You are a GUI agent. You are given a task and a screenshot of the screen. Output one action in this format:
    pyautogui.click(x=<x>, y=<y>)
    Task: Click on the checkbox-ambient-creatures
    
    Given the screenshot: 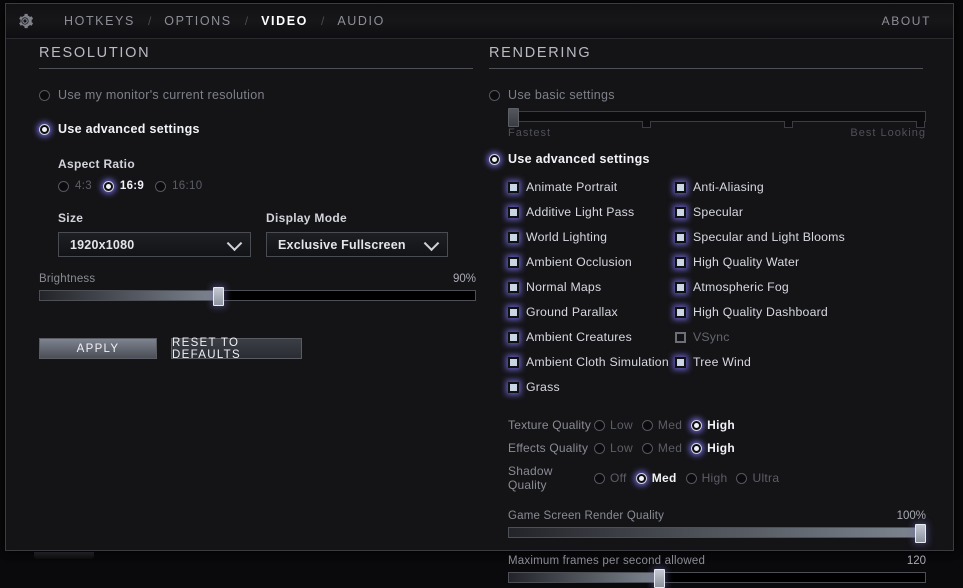 What is the action you would take?
    pyautogui.click(x=513, y=337)
    